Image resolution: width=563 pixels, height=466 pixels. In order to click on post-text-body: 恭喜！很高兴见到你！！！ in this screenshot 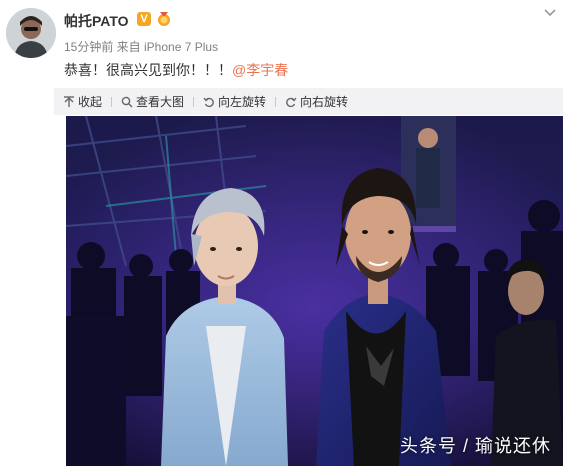, I will do `click(148, 70)`.